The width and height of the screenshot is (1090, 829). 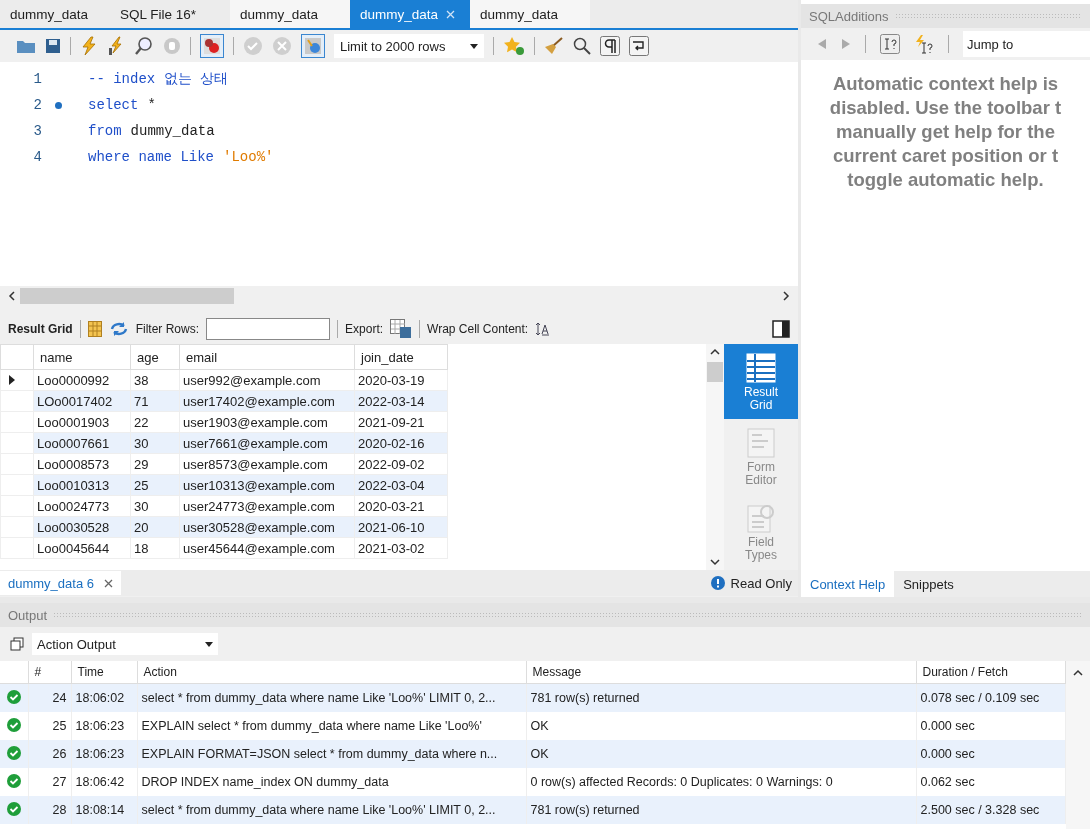 What do you see at coordinates (118, 329) in the screenshot?
I see `refresh-icon` at bounding box center [118, 329].